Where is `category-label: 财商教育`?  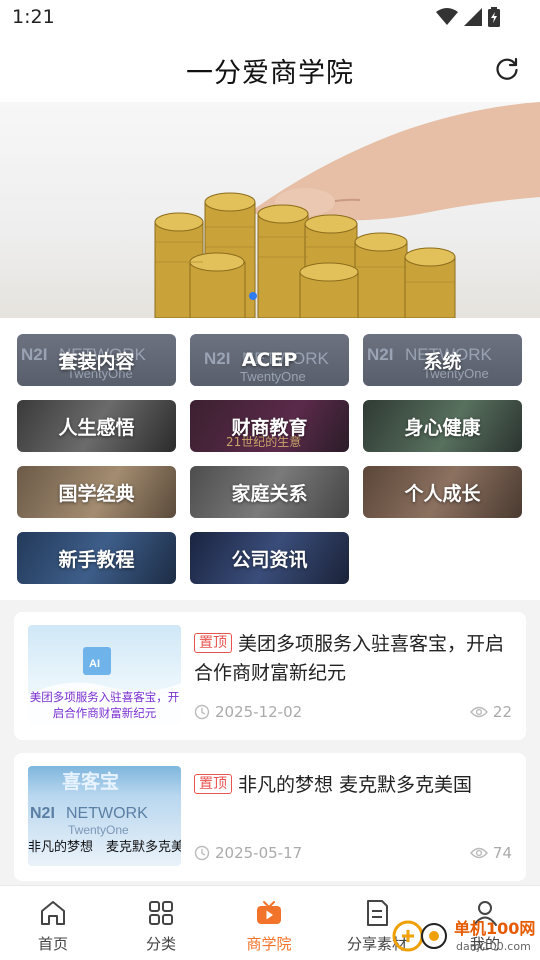 category-label: 财商教育 is located at coordinates (269, 427).